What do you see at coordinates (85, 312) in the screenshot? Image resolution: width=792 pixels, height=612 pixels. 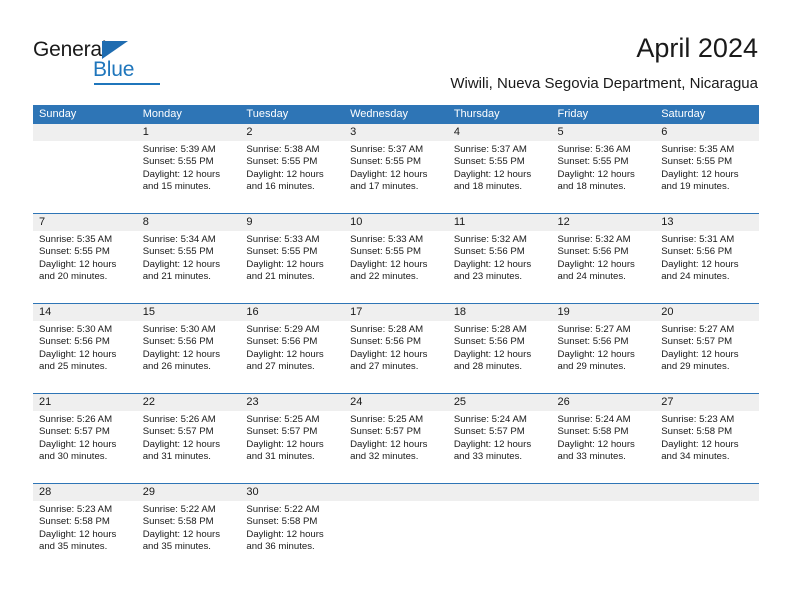 I see `day-number: 14` at bounding box center [85, 312].